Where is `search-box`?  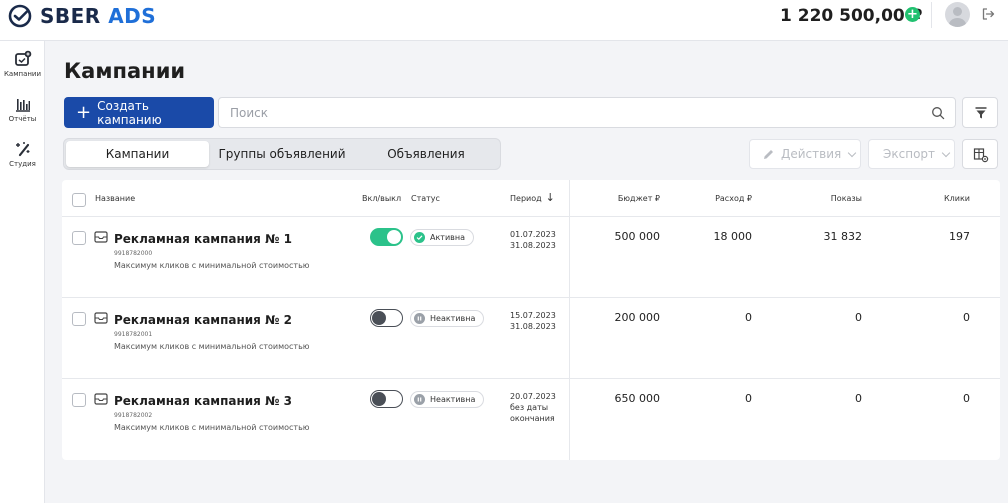
search-box is located at coordinates (587, 112).